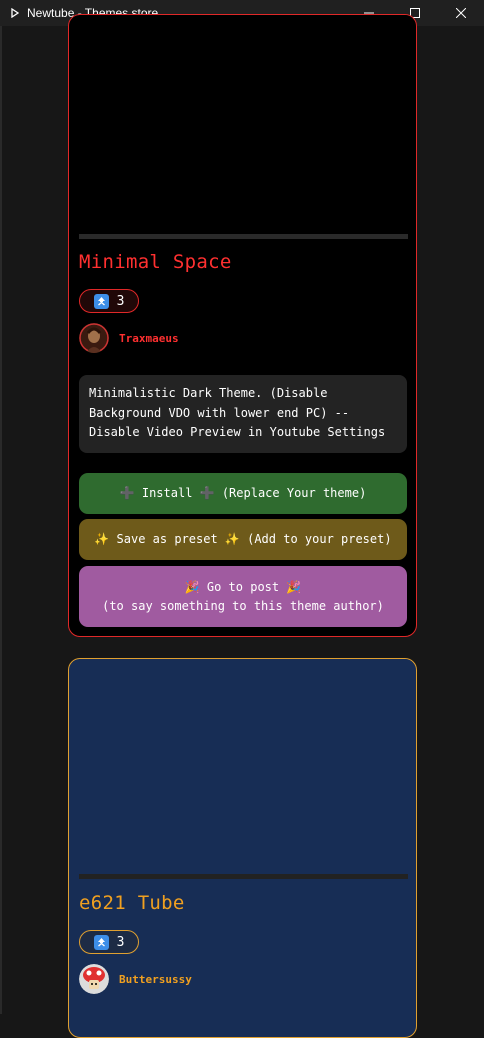  I want to click on theme-title: e621 Tube, so click(132, 903).